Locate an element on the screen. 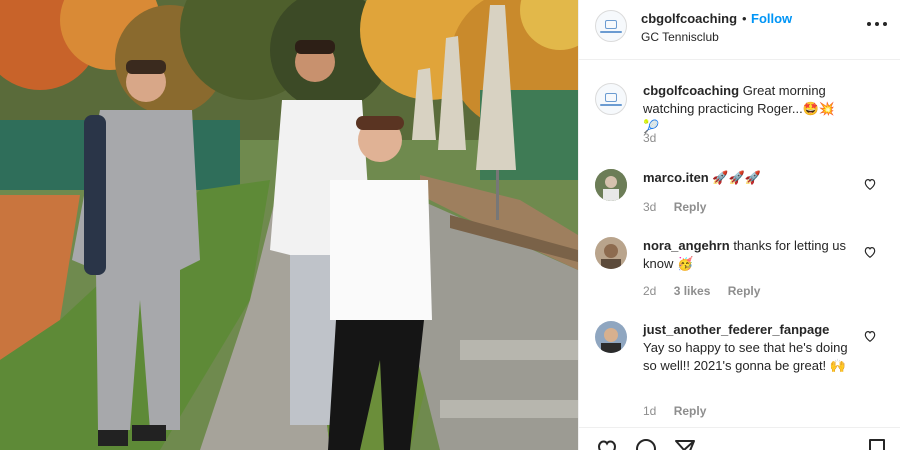 Image resolution: width=900 pixels, height=450 pixels. more-options-icon is located at coordinates (877, 24).